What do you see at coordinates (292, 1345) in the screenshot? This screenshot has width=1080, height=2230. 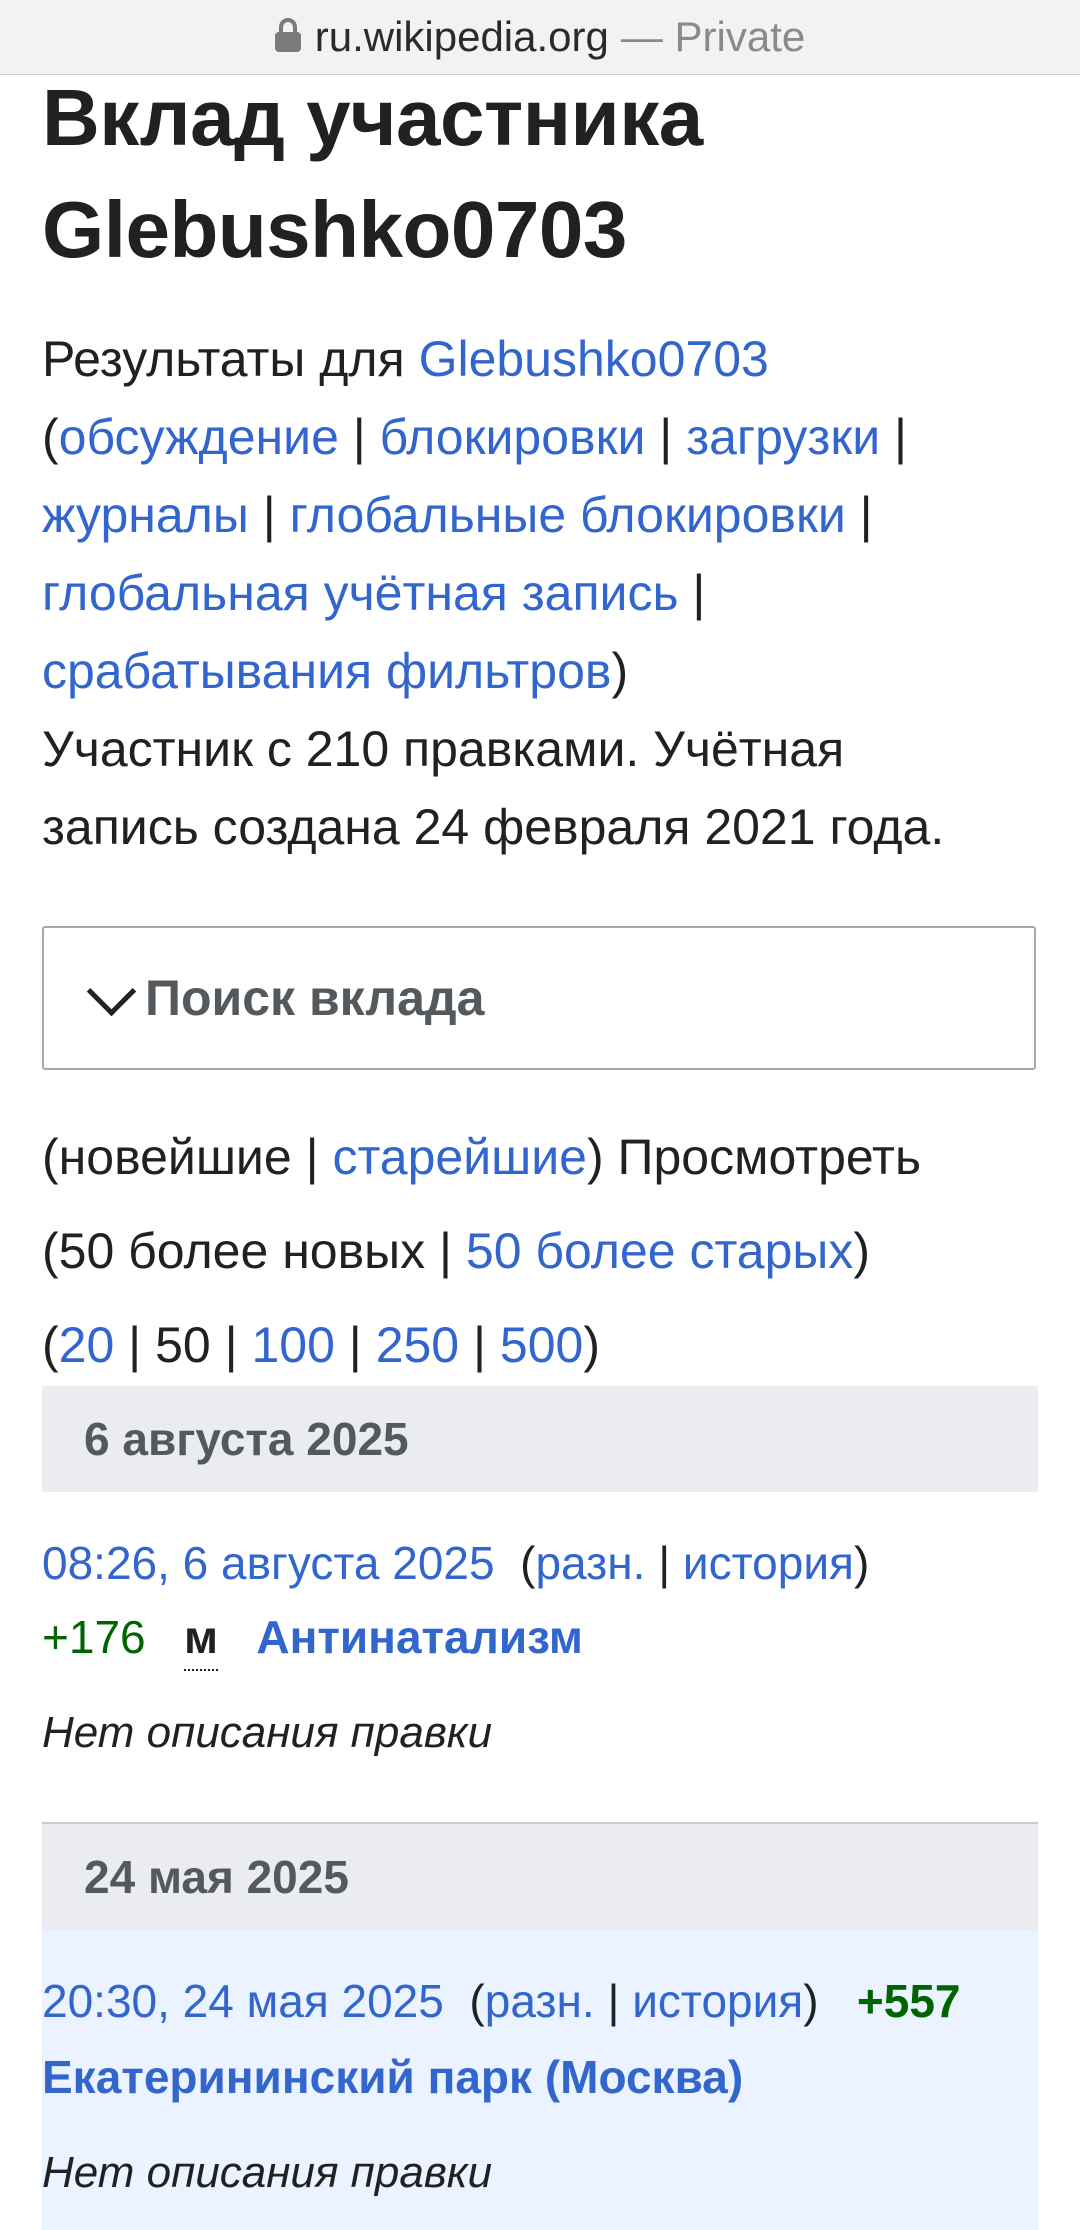 I see `limit-100-link: 100` at bounding box center [292, 1345].